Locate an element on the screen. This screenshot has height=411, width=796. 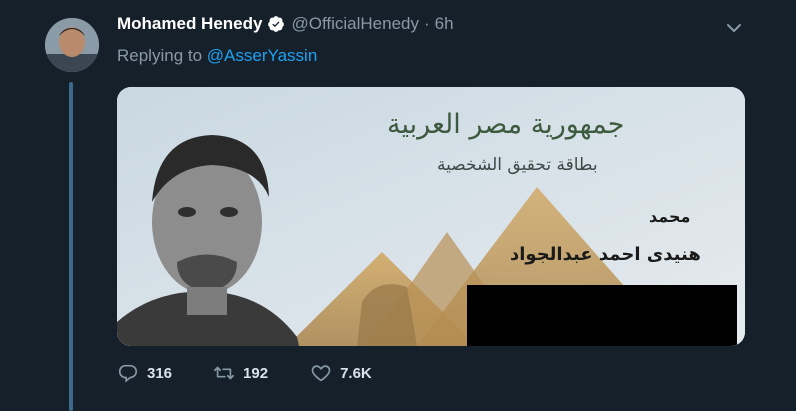
verified-badge-icon is located at coordinates (276, 24).